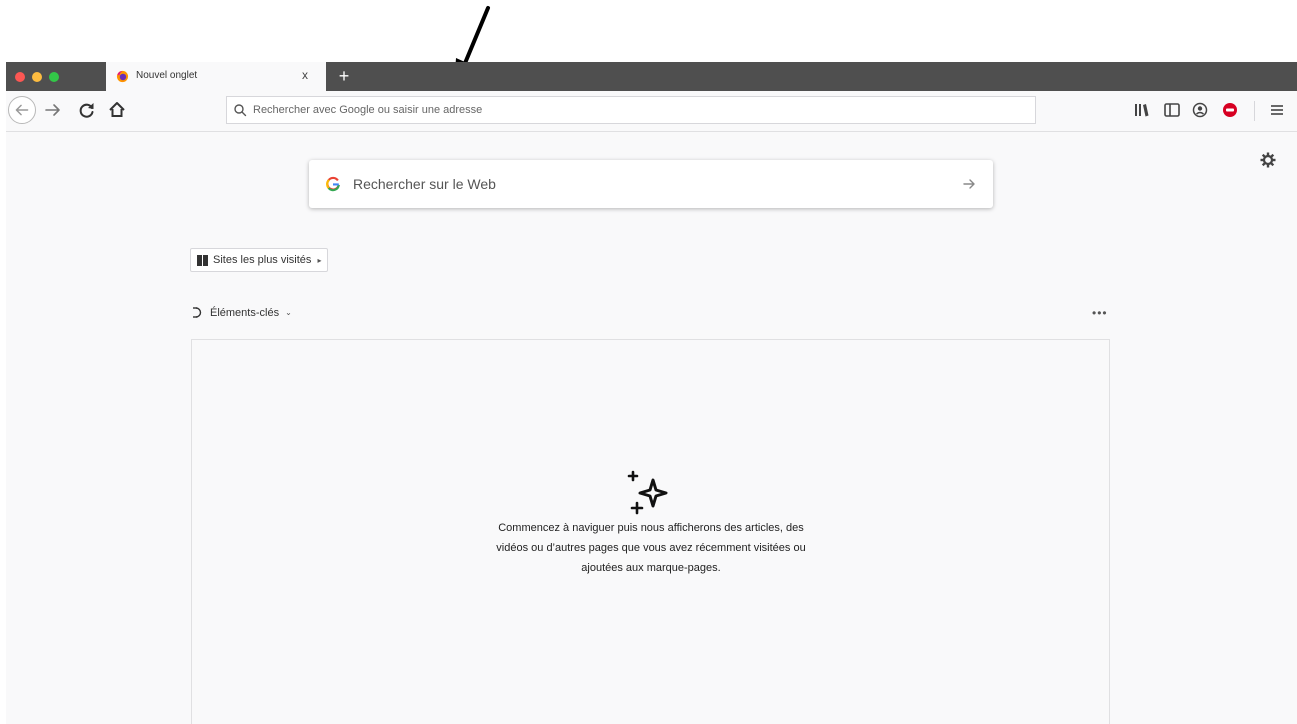 This screenshot has height=724, width=1297. I want to click on back-arrow-icon, so click(22, 110).